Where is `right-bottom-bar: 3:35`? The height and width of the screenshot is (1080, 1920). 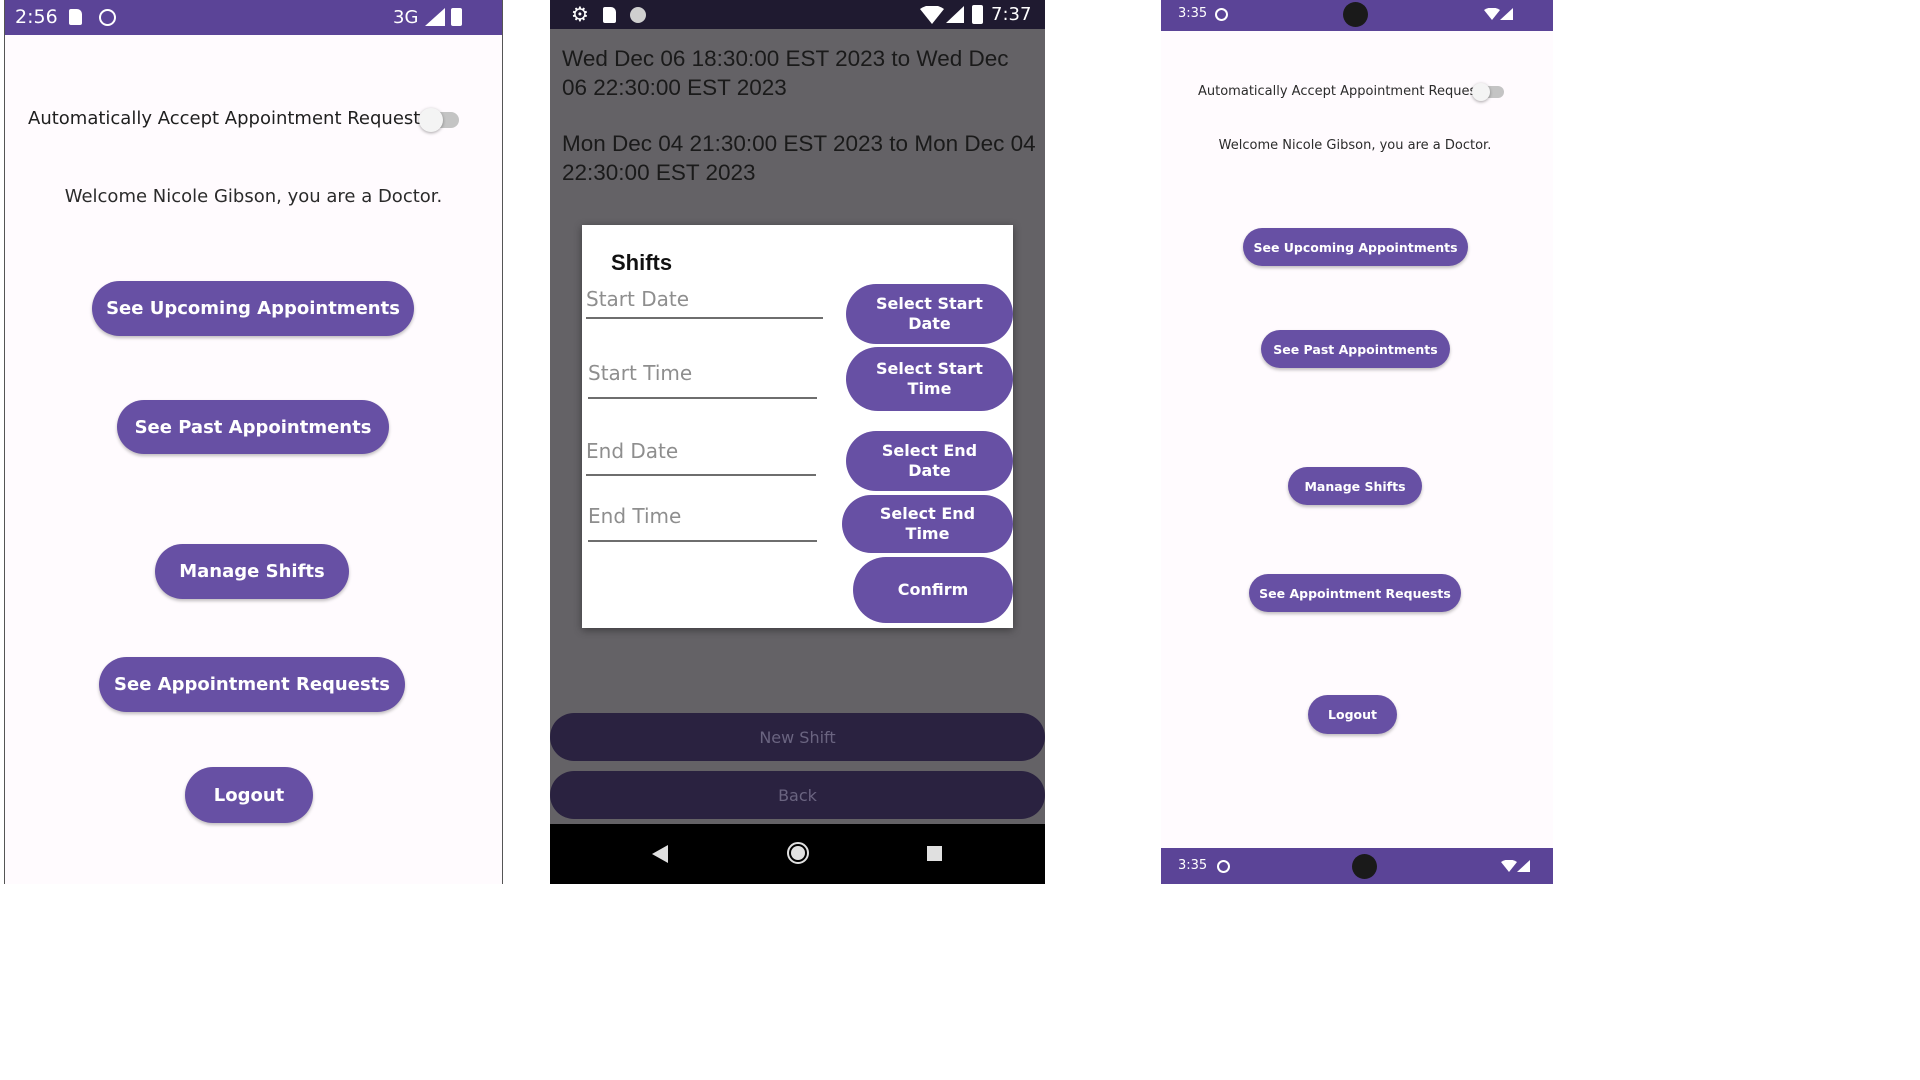
right-bottom-bar: 3:35 is located at coordinates (1357, 866).